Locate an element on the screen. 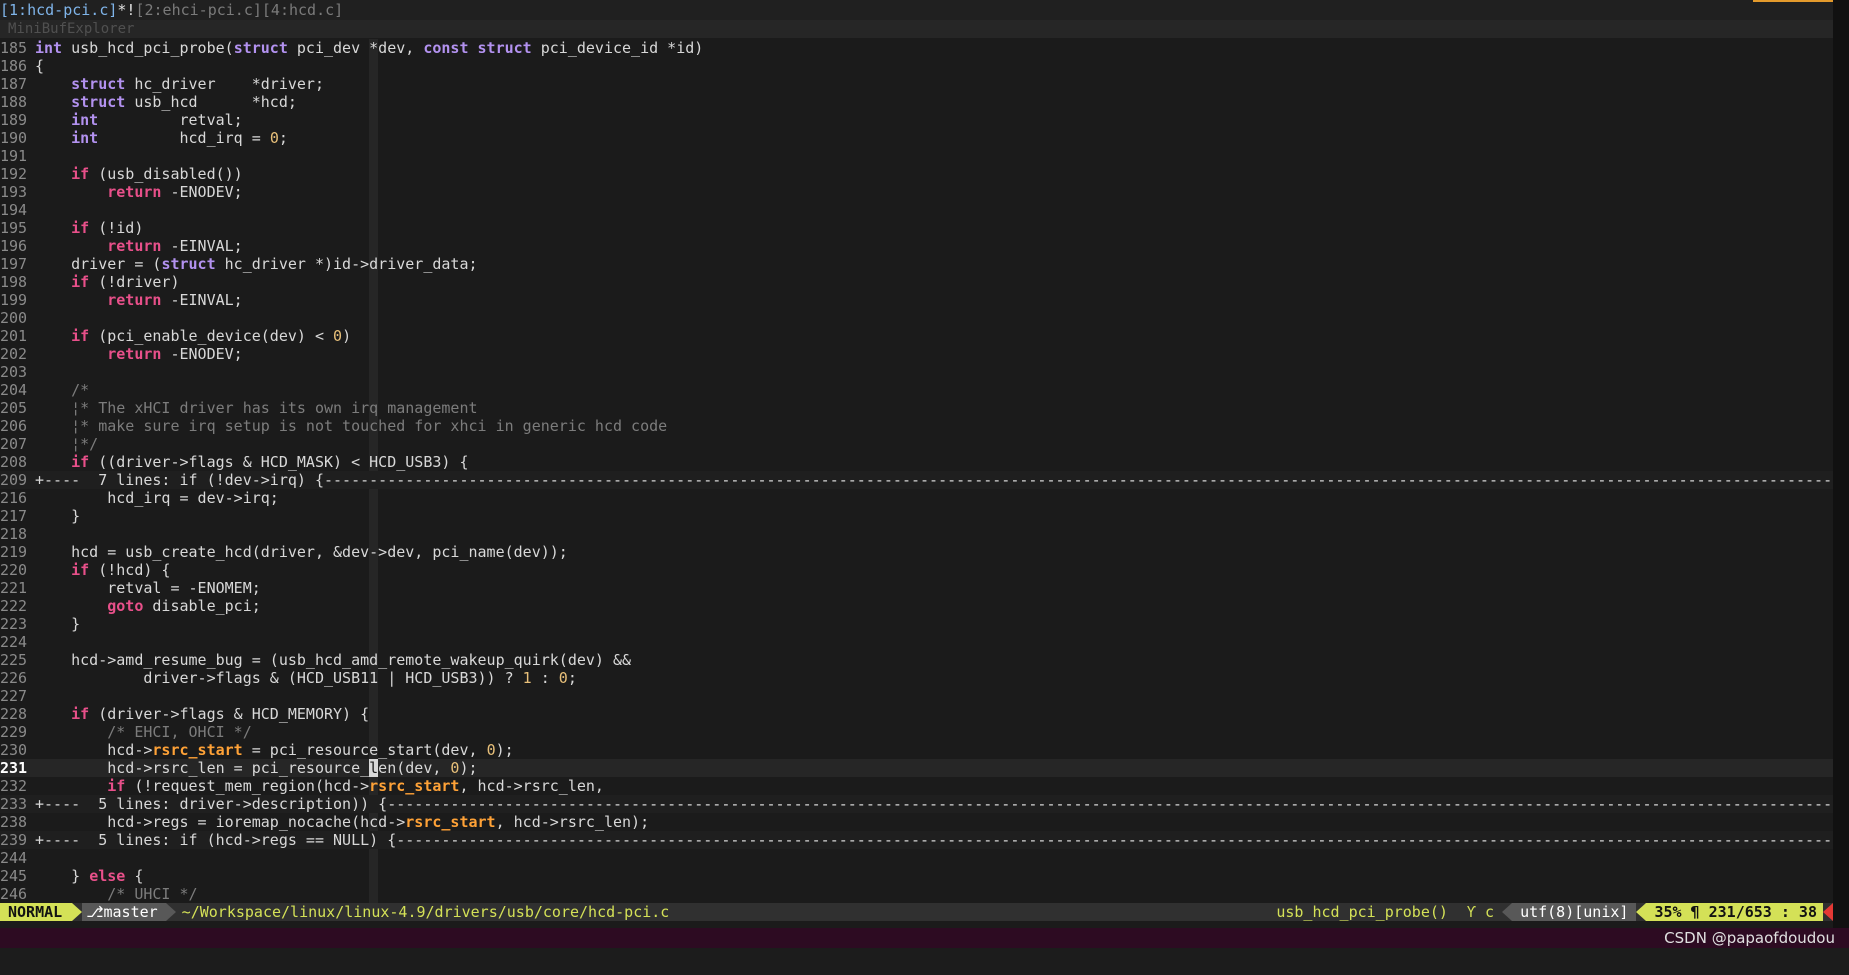 The height and width of the screenshot is (975, 1849). code-token: en(dev, is located at coordinates (414, 768).